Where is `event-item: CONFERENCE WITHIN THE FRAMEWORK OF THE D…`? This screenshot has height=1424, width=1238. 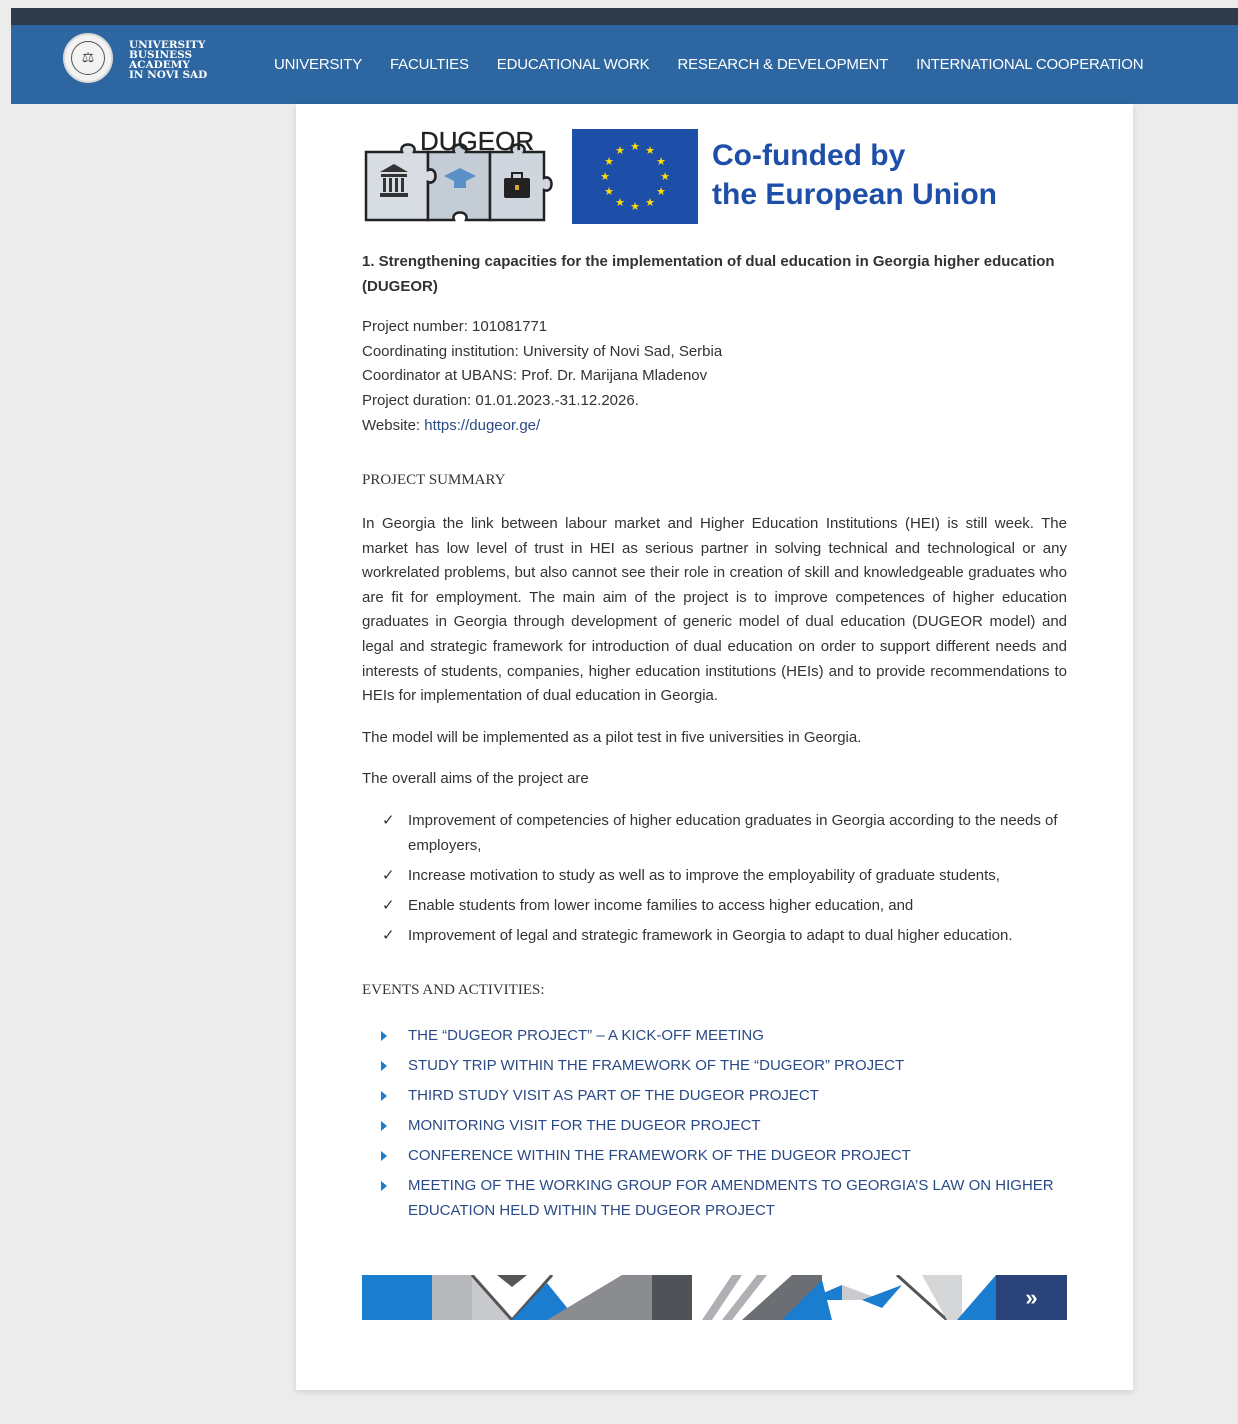 event-item: CONFERENCE WITHIN THE FRAMEWORK OF THE D… is located at coordinates (714, 1156).